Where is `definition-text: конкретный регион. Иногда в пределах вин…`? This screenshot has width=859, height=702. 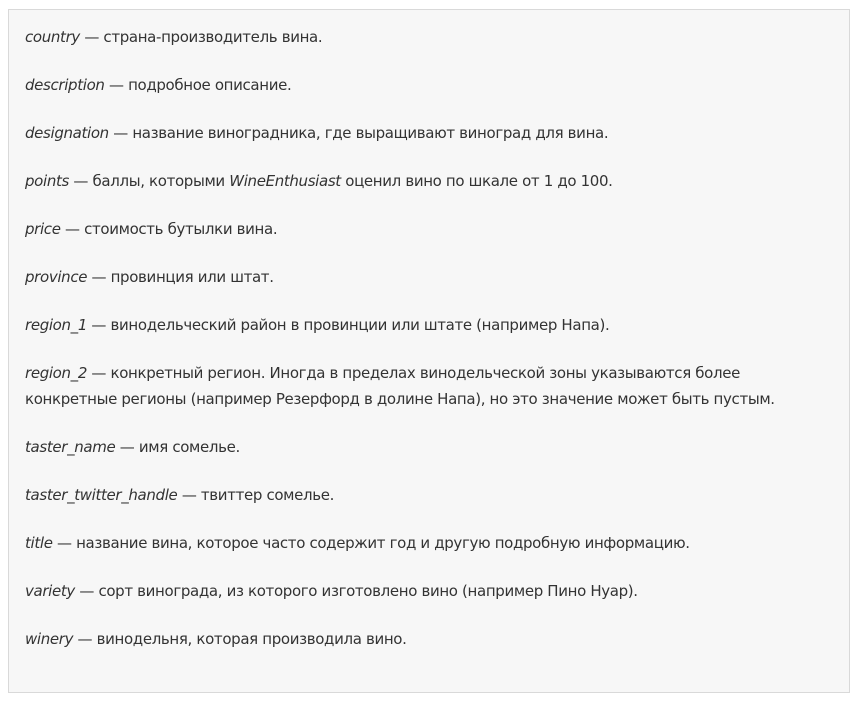 definition-text: конкретный регион. Иногда в пределах вин… is located at coordinates (400, 386).